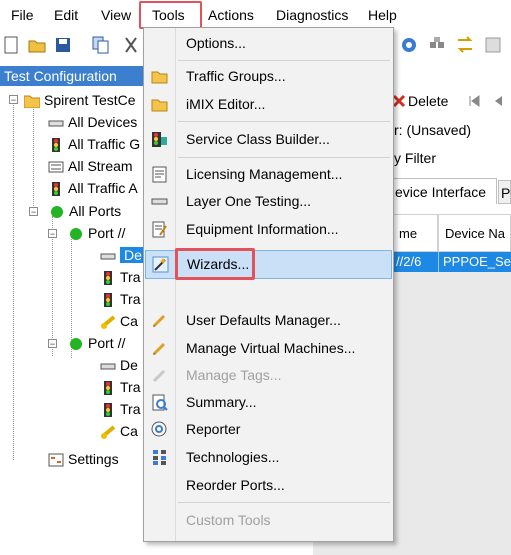 The image size is (511, 555). I want to click on menu-edit: Edit, so click(66, 15).